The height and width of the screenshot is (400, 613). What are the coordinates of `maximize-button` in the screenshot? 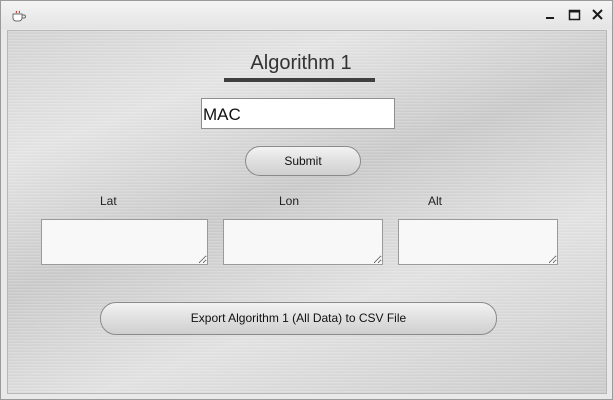 It's located at (575, 15).